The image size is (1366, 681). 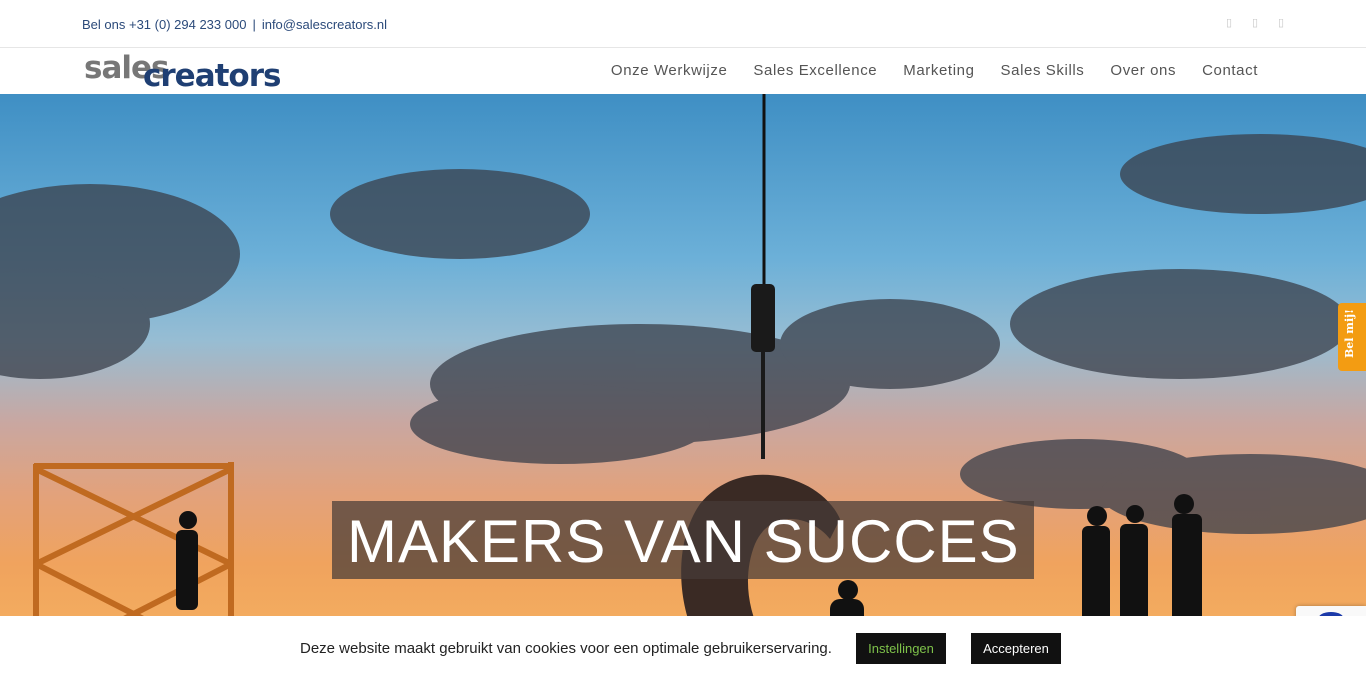 What do you see at coordinates (1229, 23) in the screenshot?
I see `facebook-icon: ▯` at bounding box center [1229, 23].